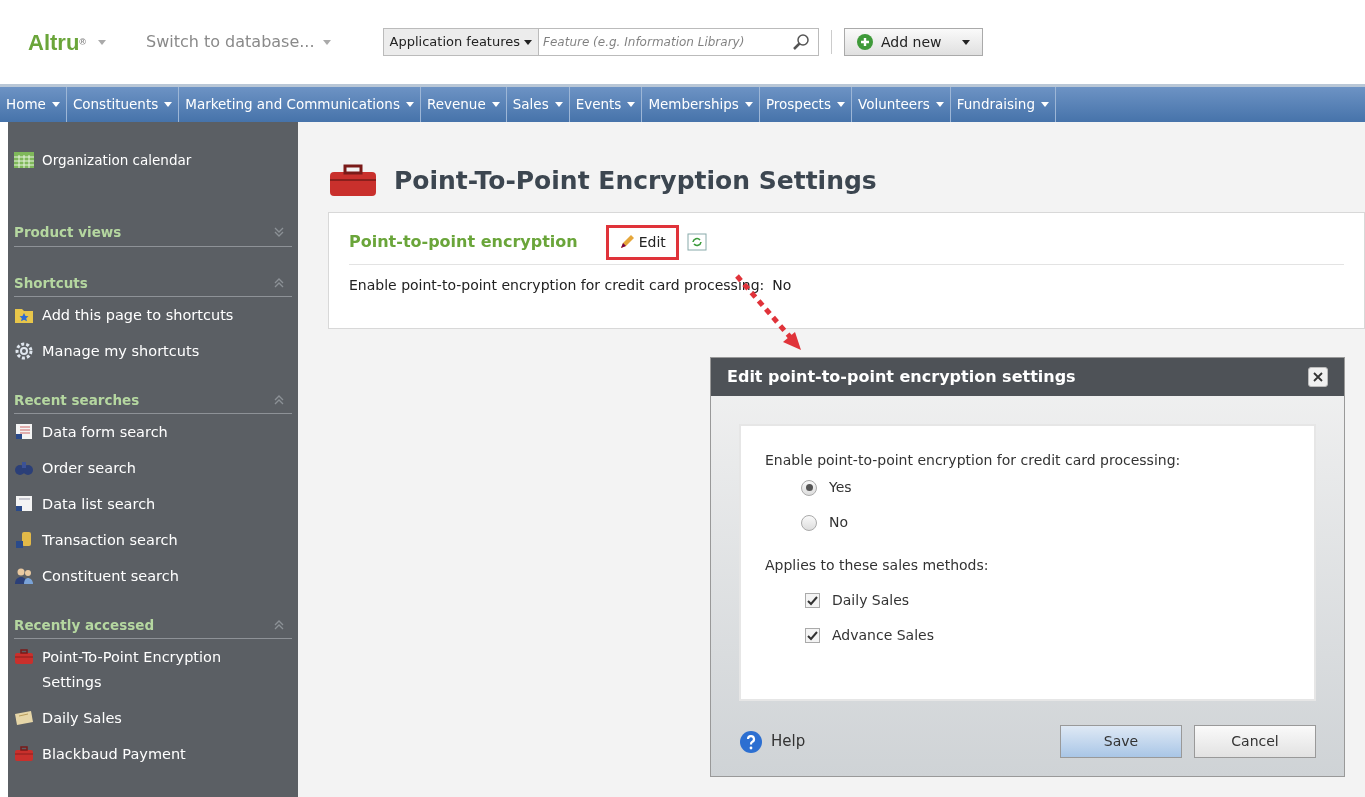  Describe the element at coordinates (153, 576) in the screenshot. I see `sidebar-item: Constituent search` at that location.